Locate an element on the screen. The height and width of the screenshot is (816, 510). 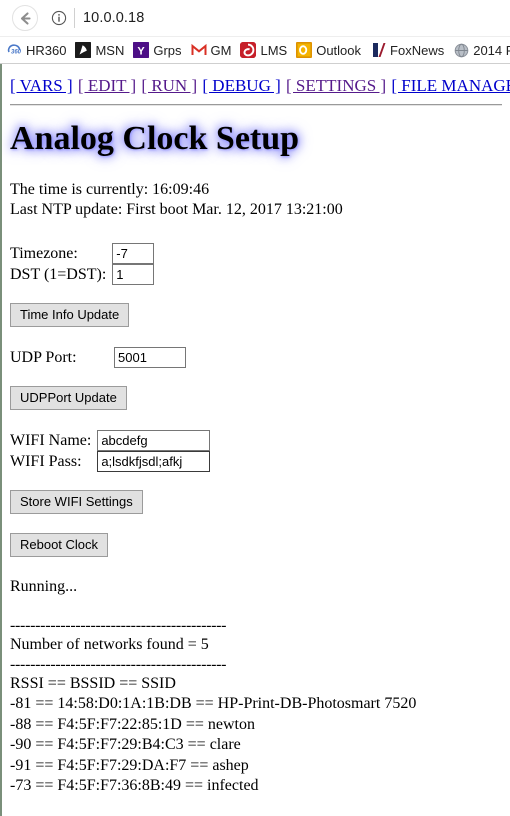
foxnews-icon is located at coordinates (378, 50).